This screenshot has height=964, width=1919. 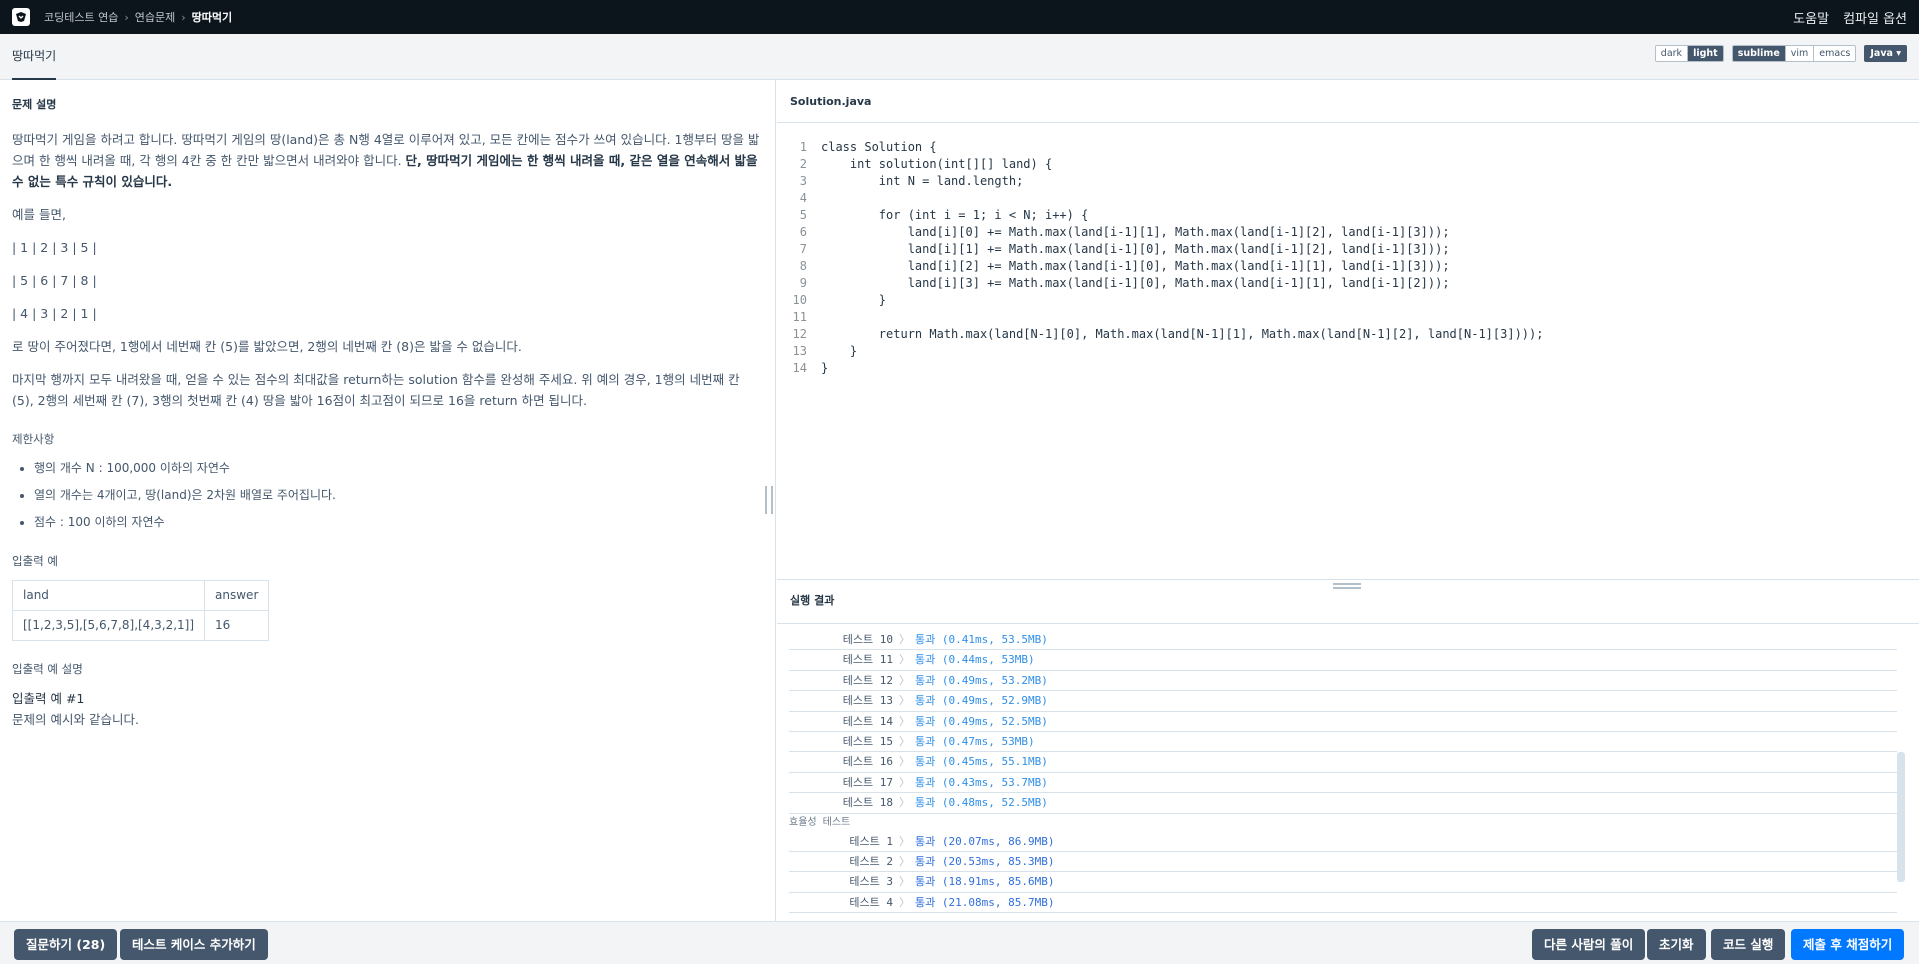 What do you see at coordinates (867, 762) in the screenshot?
I see `test-name: 테스트 16` at bounding box center [867, 762].